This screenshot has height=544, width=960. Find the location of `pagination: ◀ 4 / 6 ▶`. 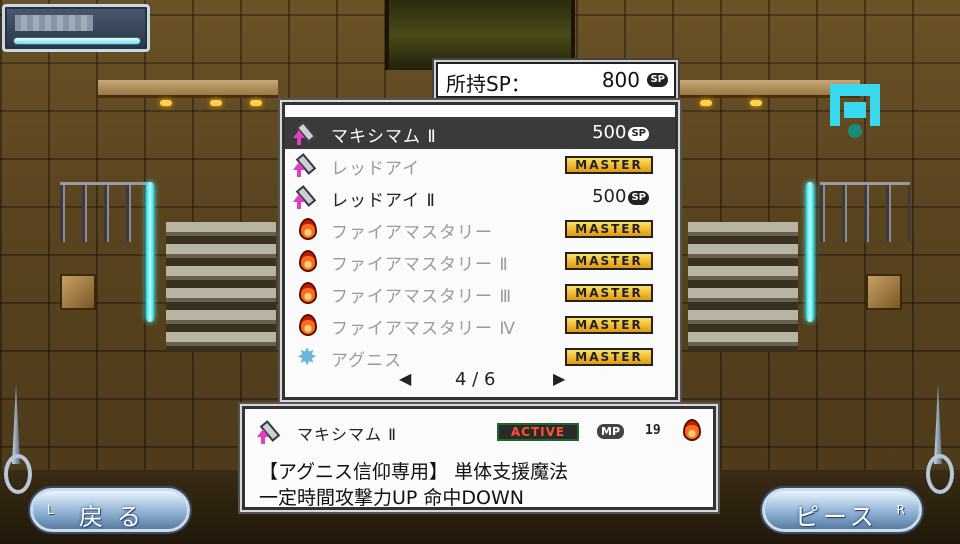

pagination: ◀ 4 / 6 ▶ is located at coordinates (480, 381).